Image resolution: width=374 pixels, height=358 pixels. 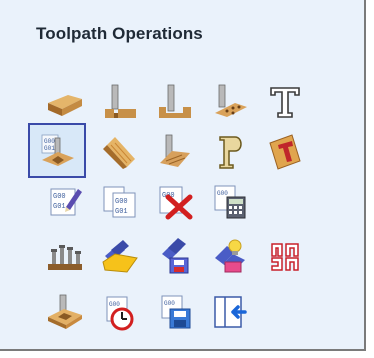 I want to click on nesting-icon, so click(x=285, y=257).